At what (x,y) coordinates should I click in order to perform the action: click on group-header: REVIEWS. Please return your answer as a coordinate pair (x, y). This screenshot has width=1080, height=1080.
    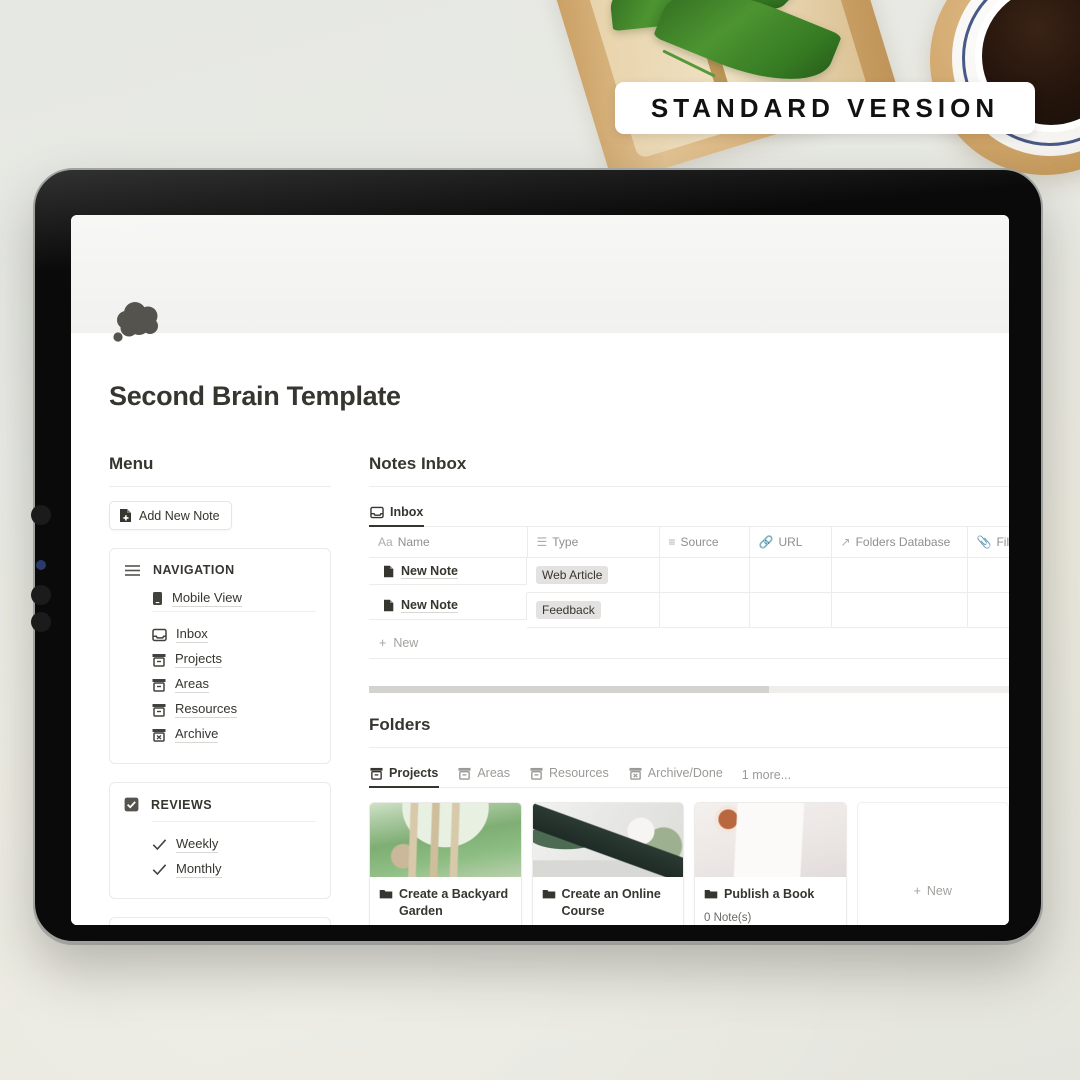
    Looking at the image, I should click on (220, 804).